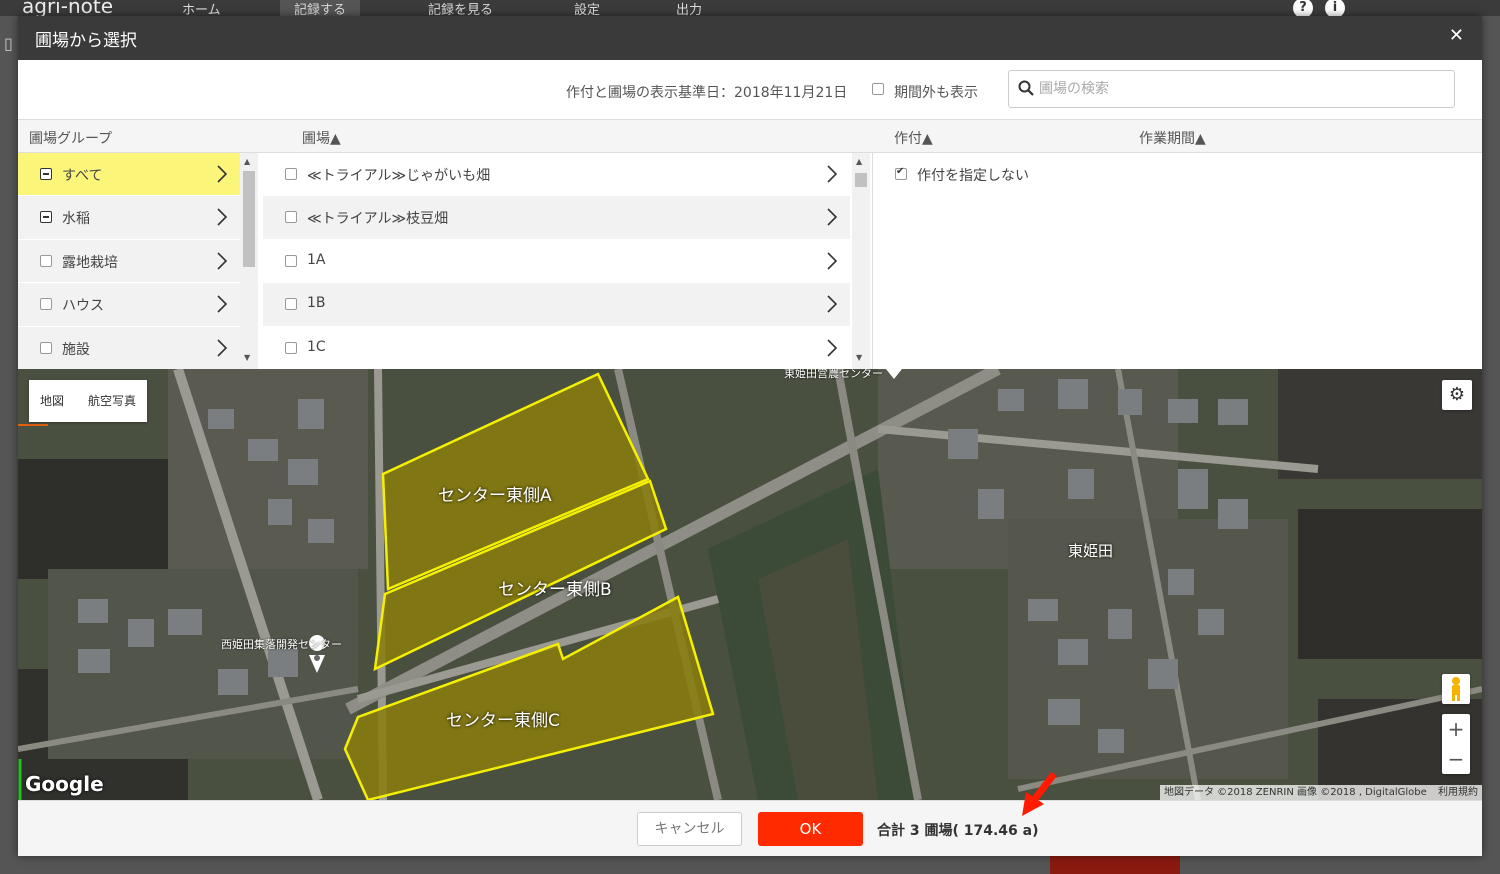 This screenshot has width=1500, height=874. I want to click on group-item-all: すべて, so click(129, 175).